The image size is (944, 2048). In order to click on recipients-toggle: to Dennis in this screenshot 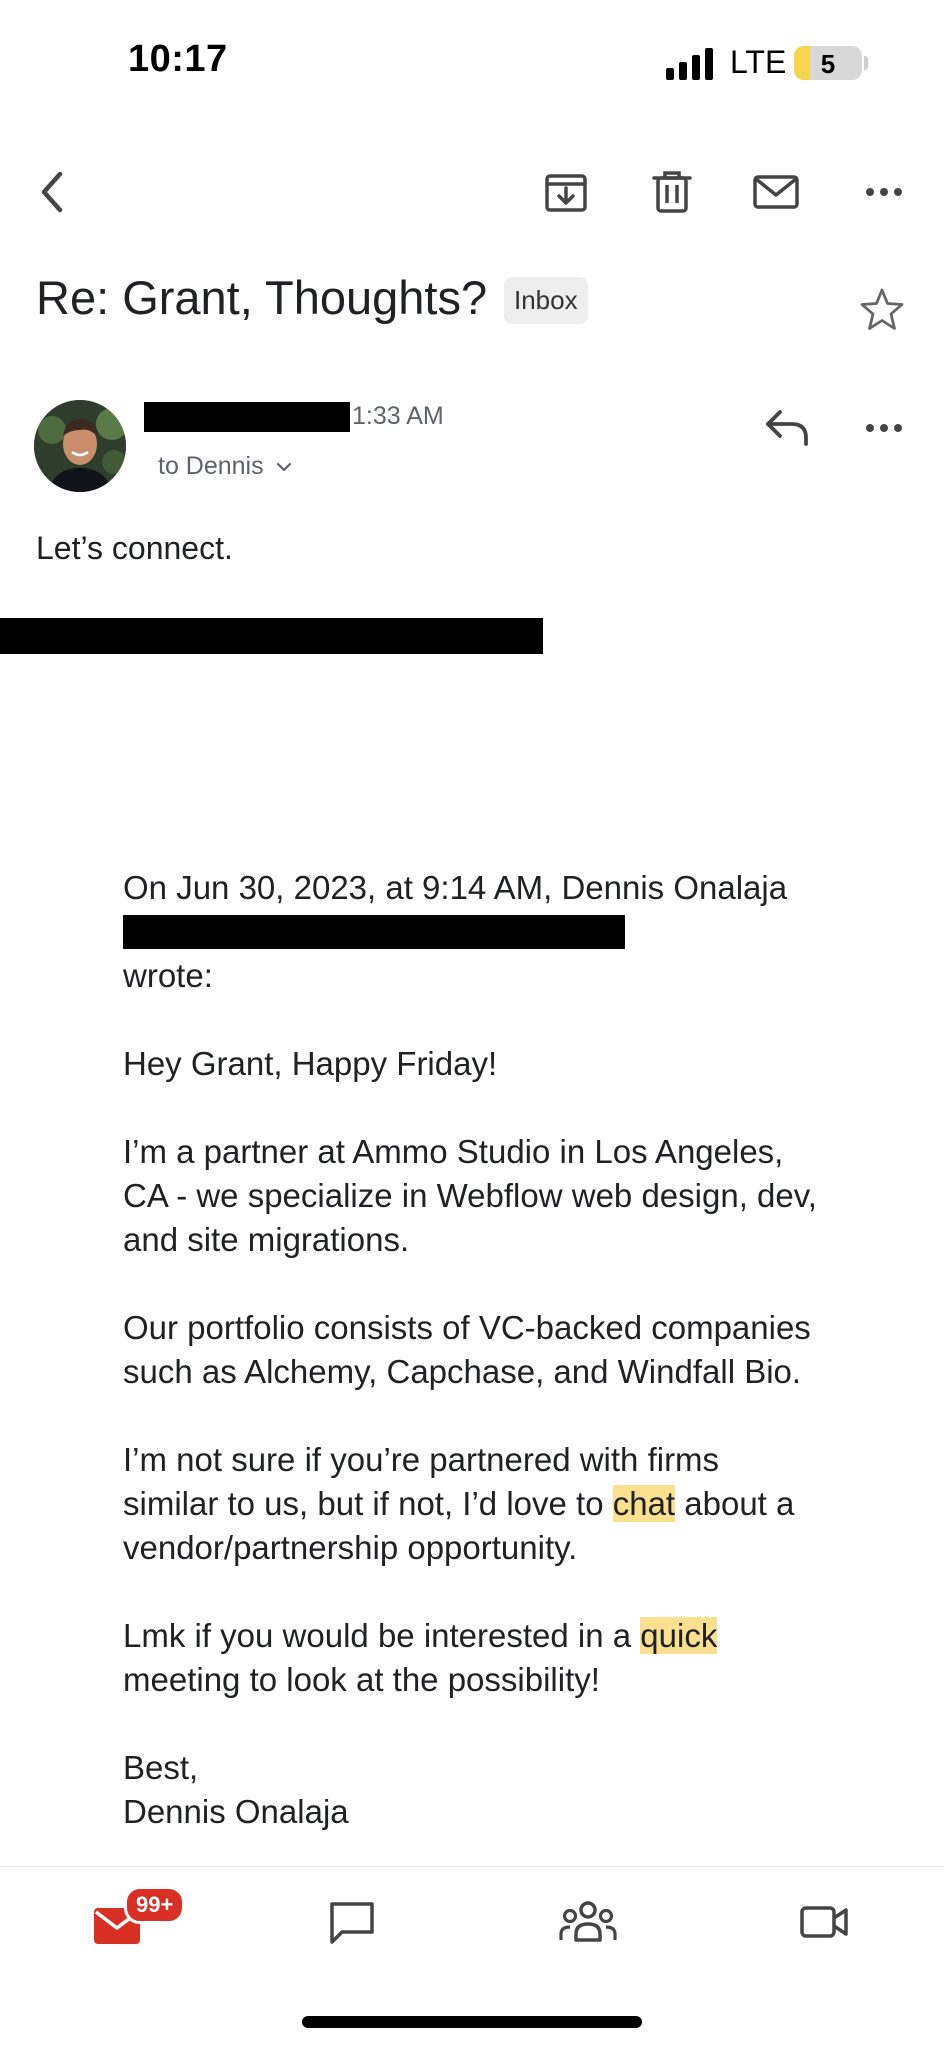, I will do `click(225, 466)`.